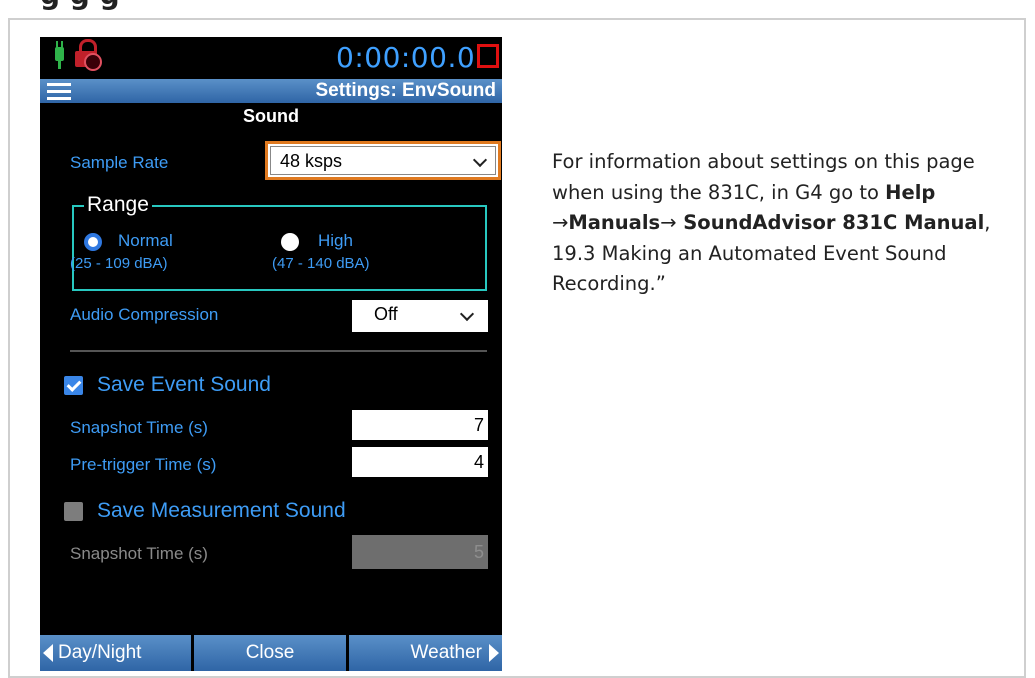 The image size is (1035, 678). Describe the element at coordinates (73, 385) in the screenshot. I see `save-event-sound-checkbox` at that location.